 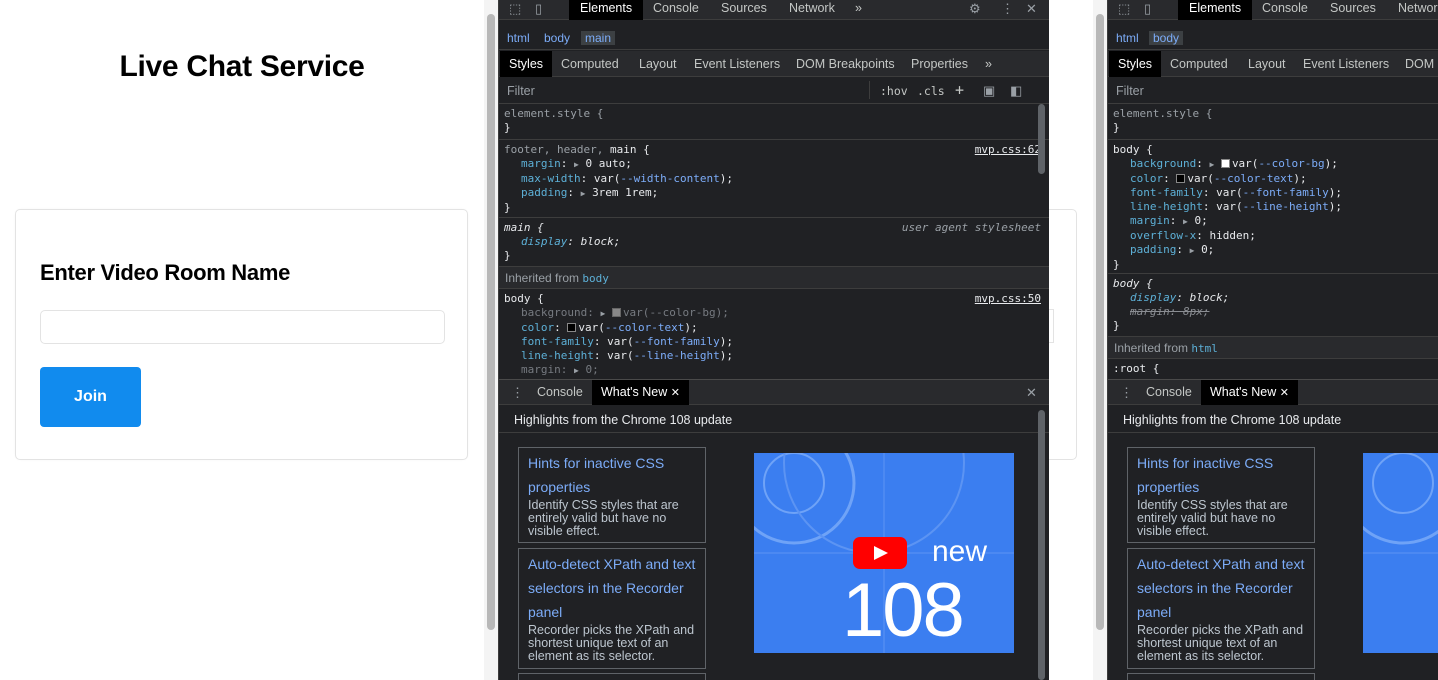 What do you see at coordinates (595, 278) in the screenshot?
I see `inherited-element-link: body` at bounding box center [595, 278].